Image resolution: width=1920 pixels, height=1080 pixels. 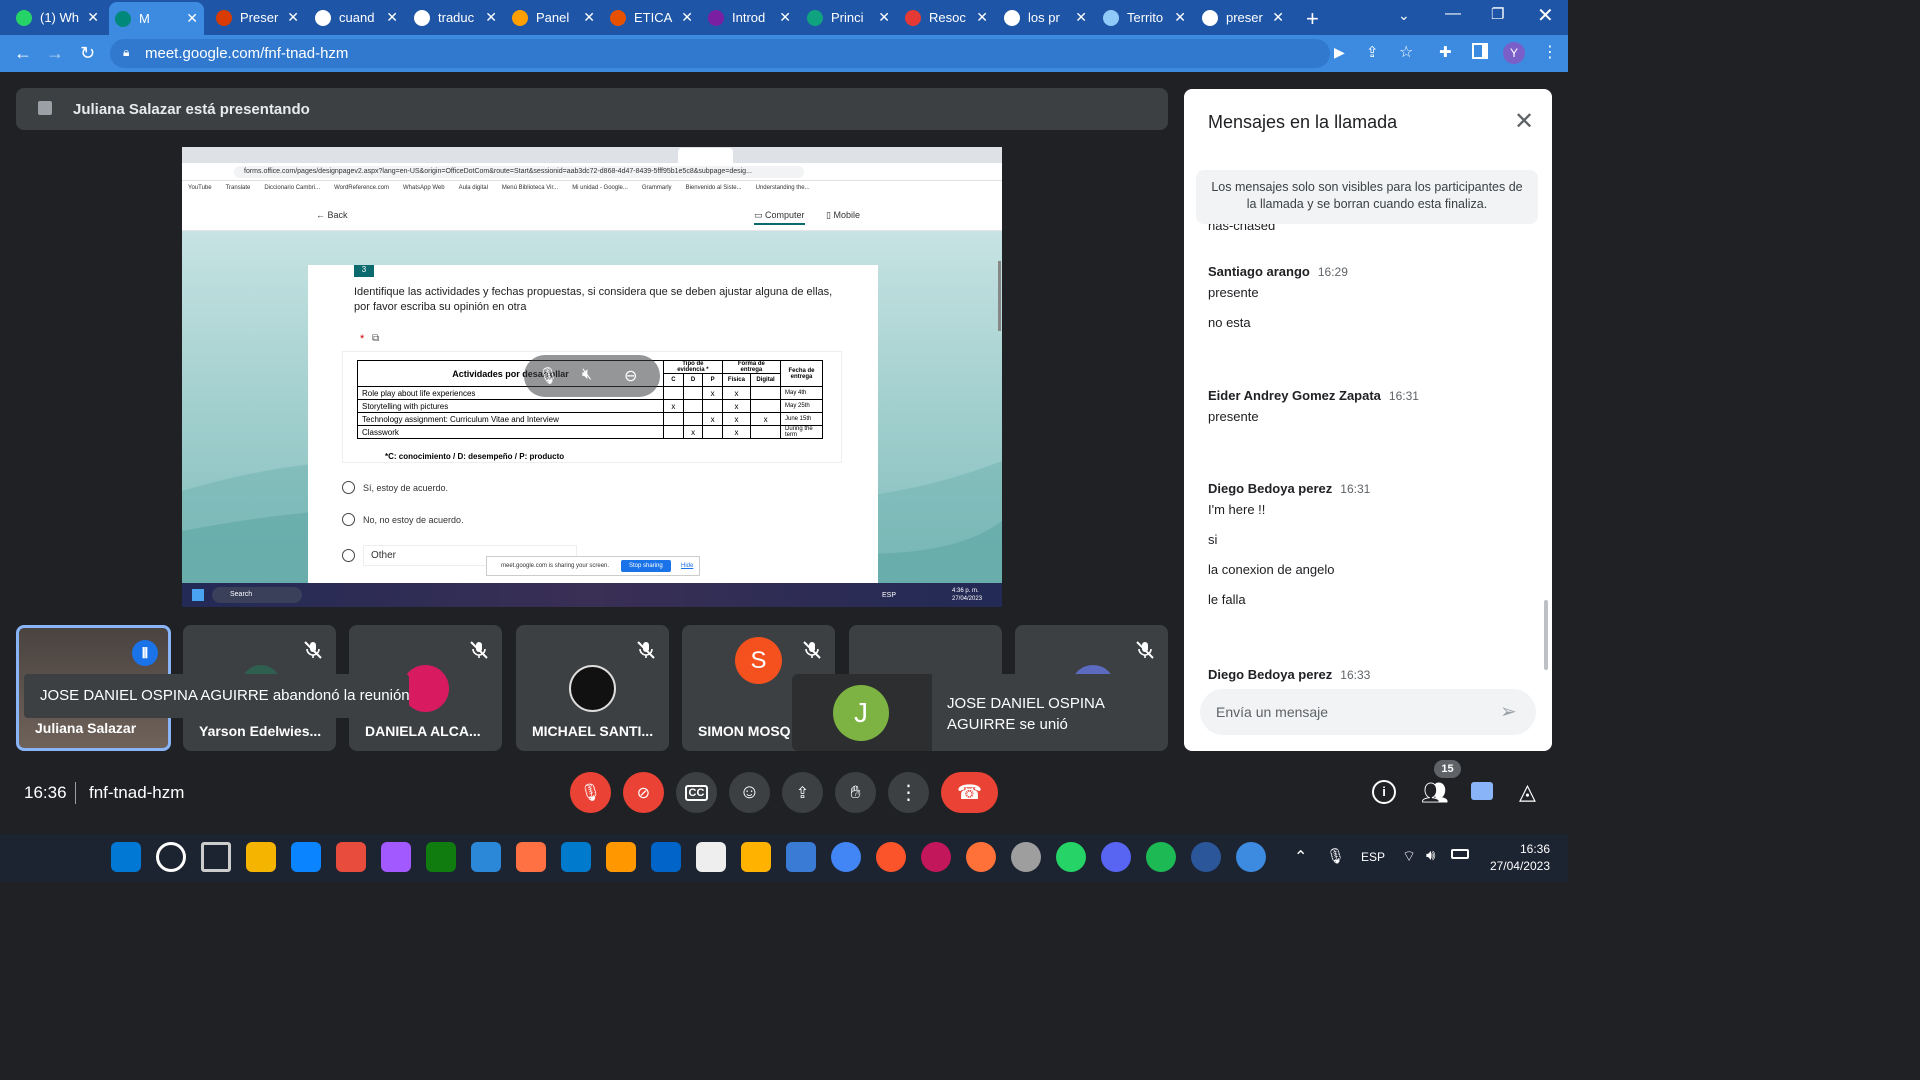 What do you see at coordinates (1482, 791) in the screenshot?
I see `chat-icon` at bounding box center [1482, 791].